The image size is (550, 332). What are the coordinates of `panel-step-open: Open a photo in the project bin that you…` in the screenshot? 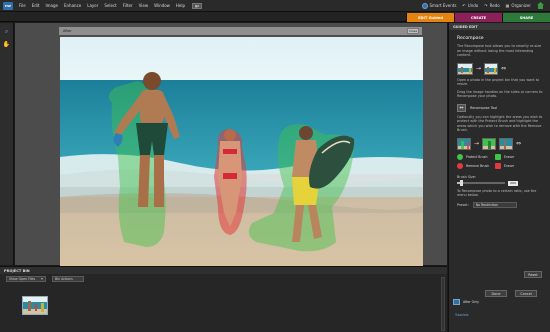 It's located at (498, 82).